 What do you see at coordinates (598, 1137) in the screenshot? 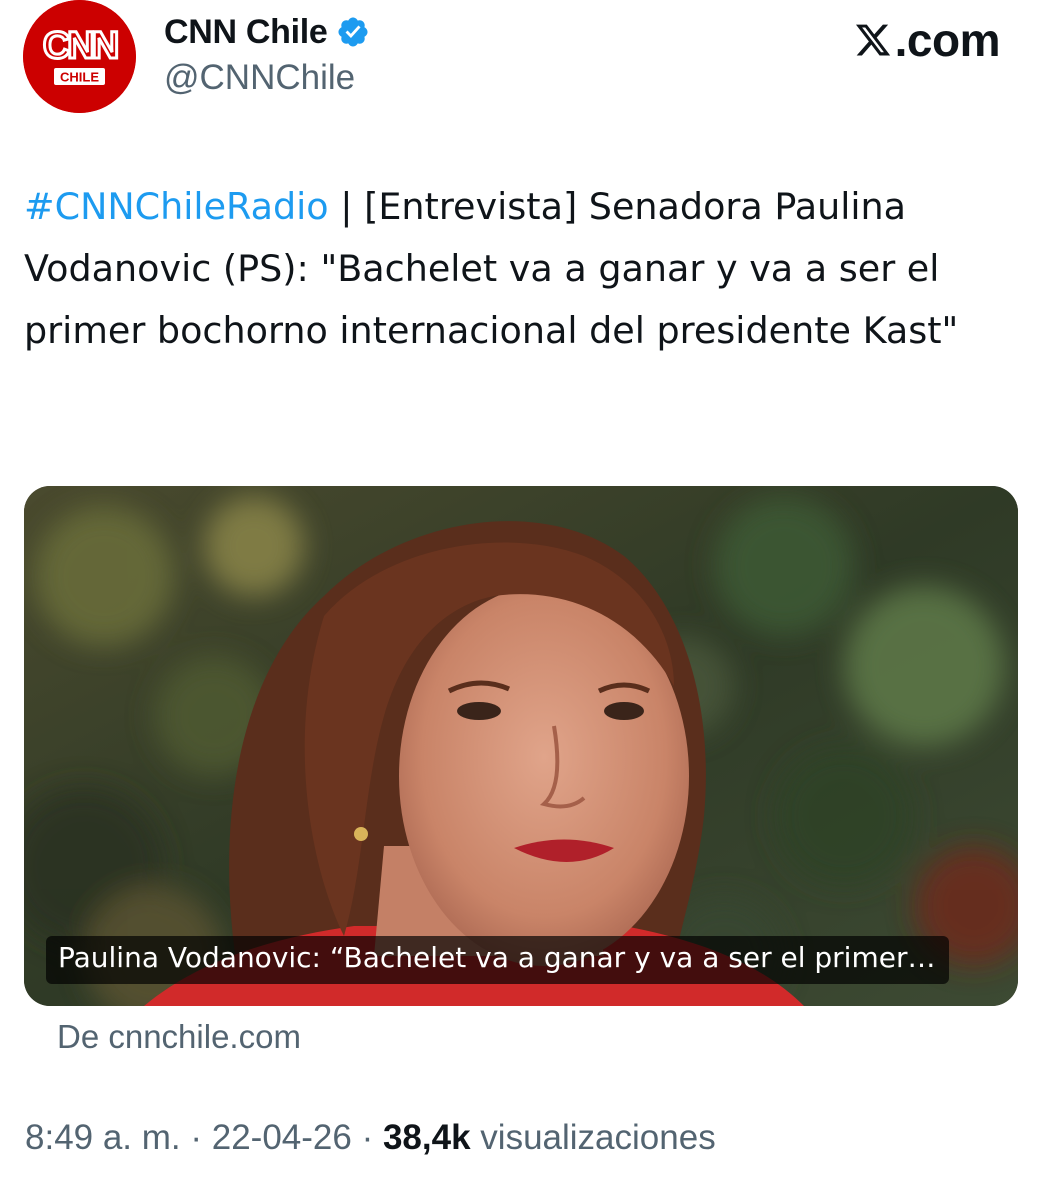
I see `views-label: visualizaciones` at bounding box center [598, 1137].